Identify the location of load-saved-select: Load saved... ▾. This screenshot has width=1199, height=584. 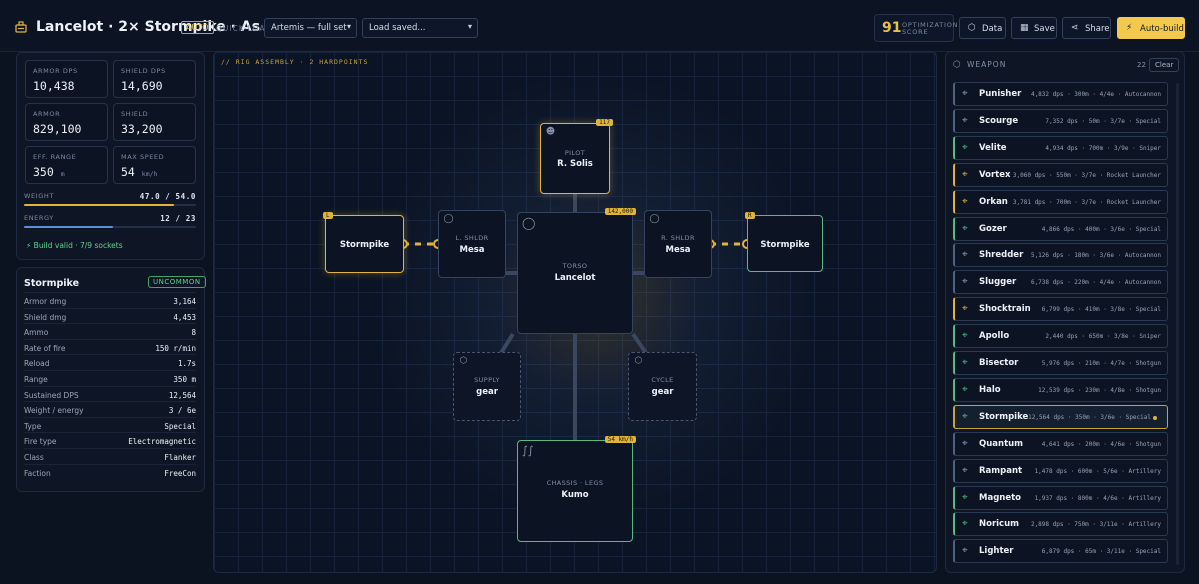
(420, 28).